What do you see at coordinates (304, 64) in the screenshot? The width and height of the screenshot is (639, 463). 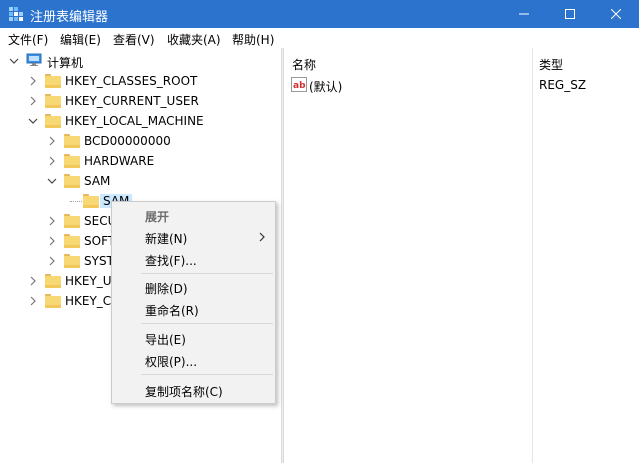 I see `column-header-name: 名称` at bounding box center [304, 64].